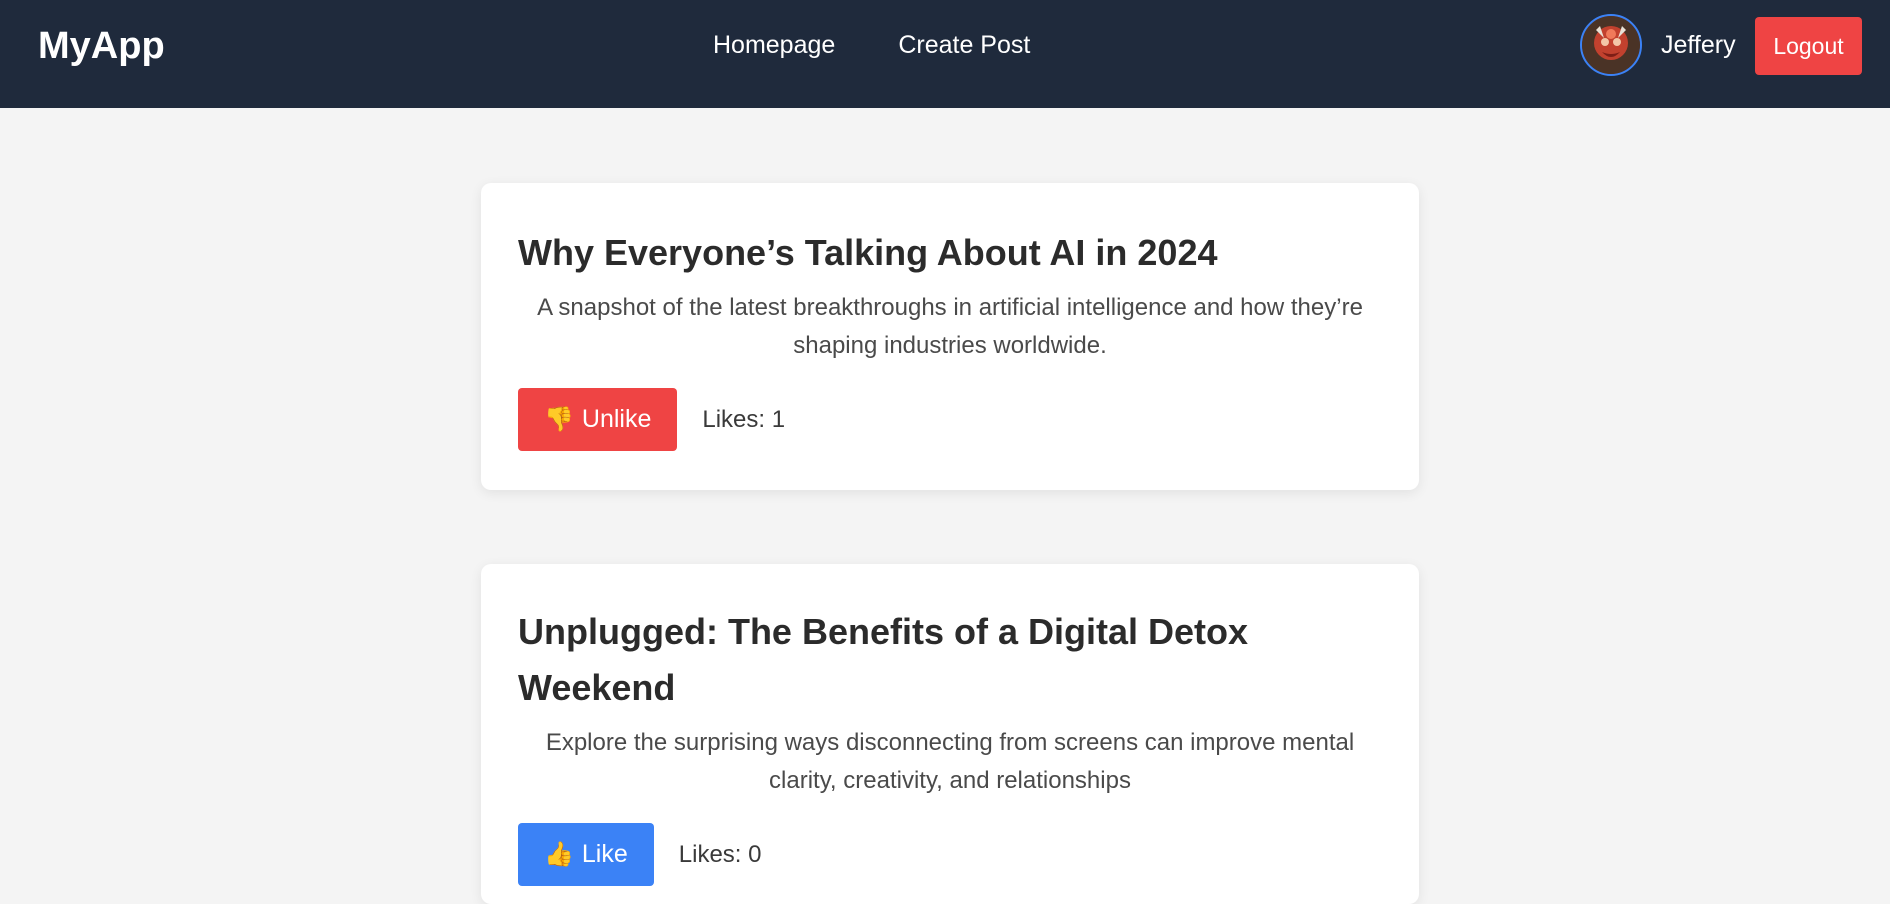 Image resolution: width=1890 pixels, height=904 pixels. What do you see at coordinates (1698, 45) in the screenshot?
I see `username: Jeffery` at bounding box center [1698, 45].